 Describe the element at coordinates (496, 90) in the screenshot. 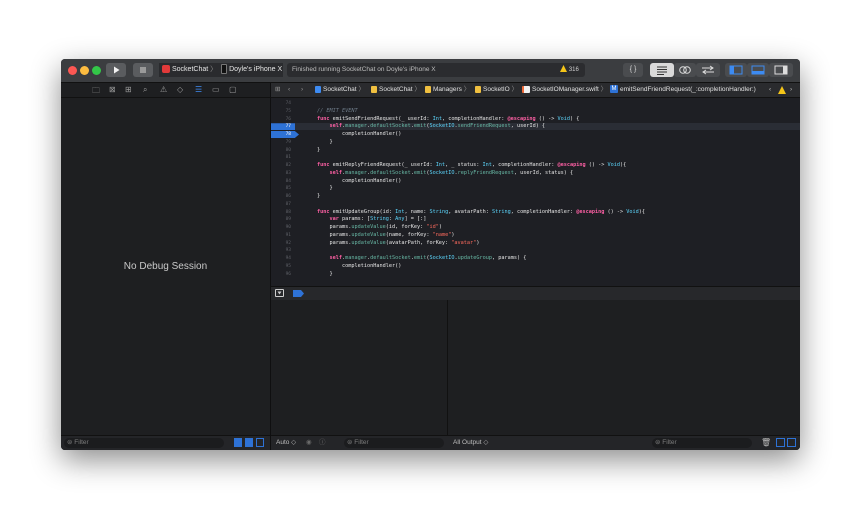

I see `breadcrumb-socketio: SocketIO 〉` at that location.